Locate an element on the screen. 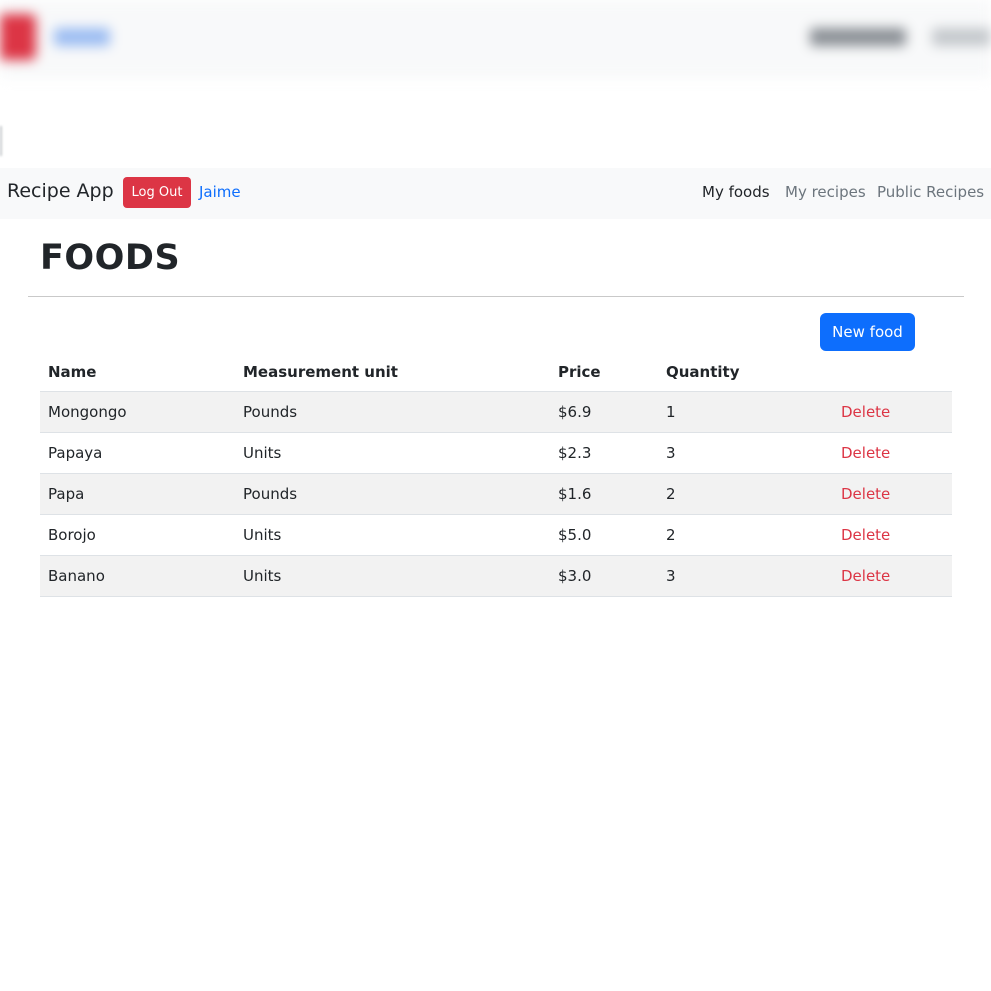 The height and width of the screenshot is (991, 991). table-header-row: Name Measurement unit Price Quantity is located at coordinates (496, 372).